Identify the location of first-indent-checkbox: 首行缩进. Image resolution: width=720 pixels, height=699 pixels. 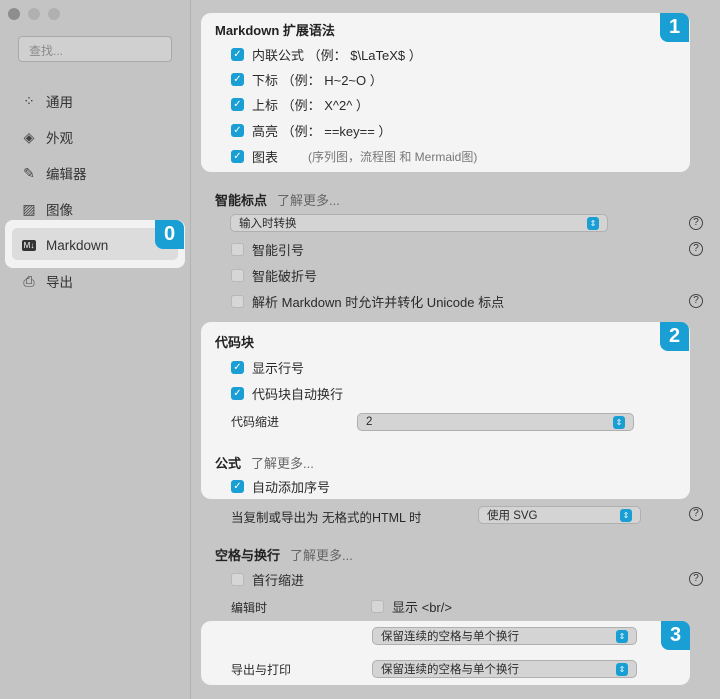
(267, 579).